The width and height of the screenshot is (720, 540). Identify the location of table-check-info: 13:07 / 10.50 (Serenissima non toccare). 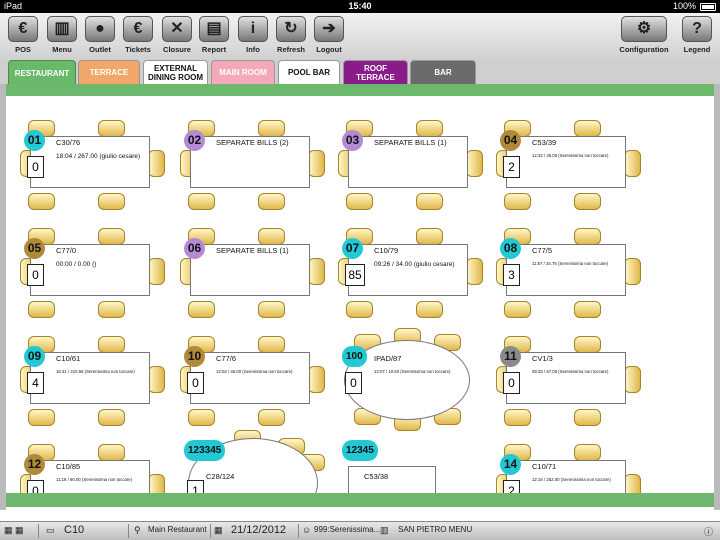
(412, 371).